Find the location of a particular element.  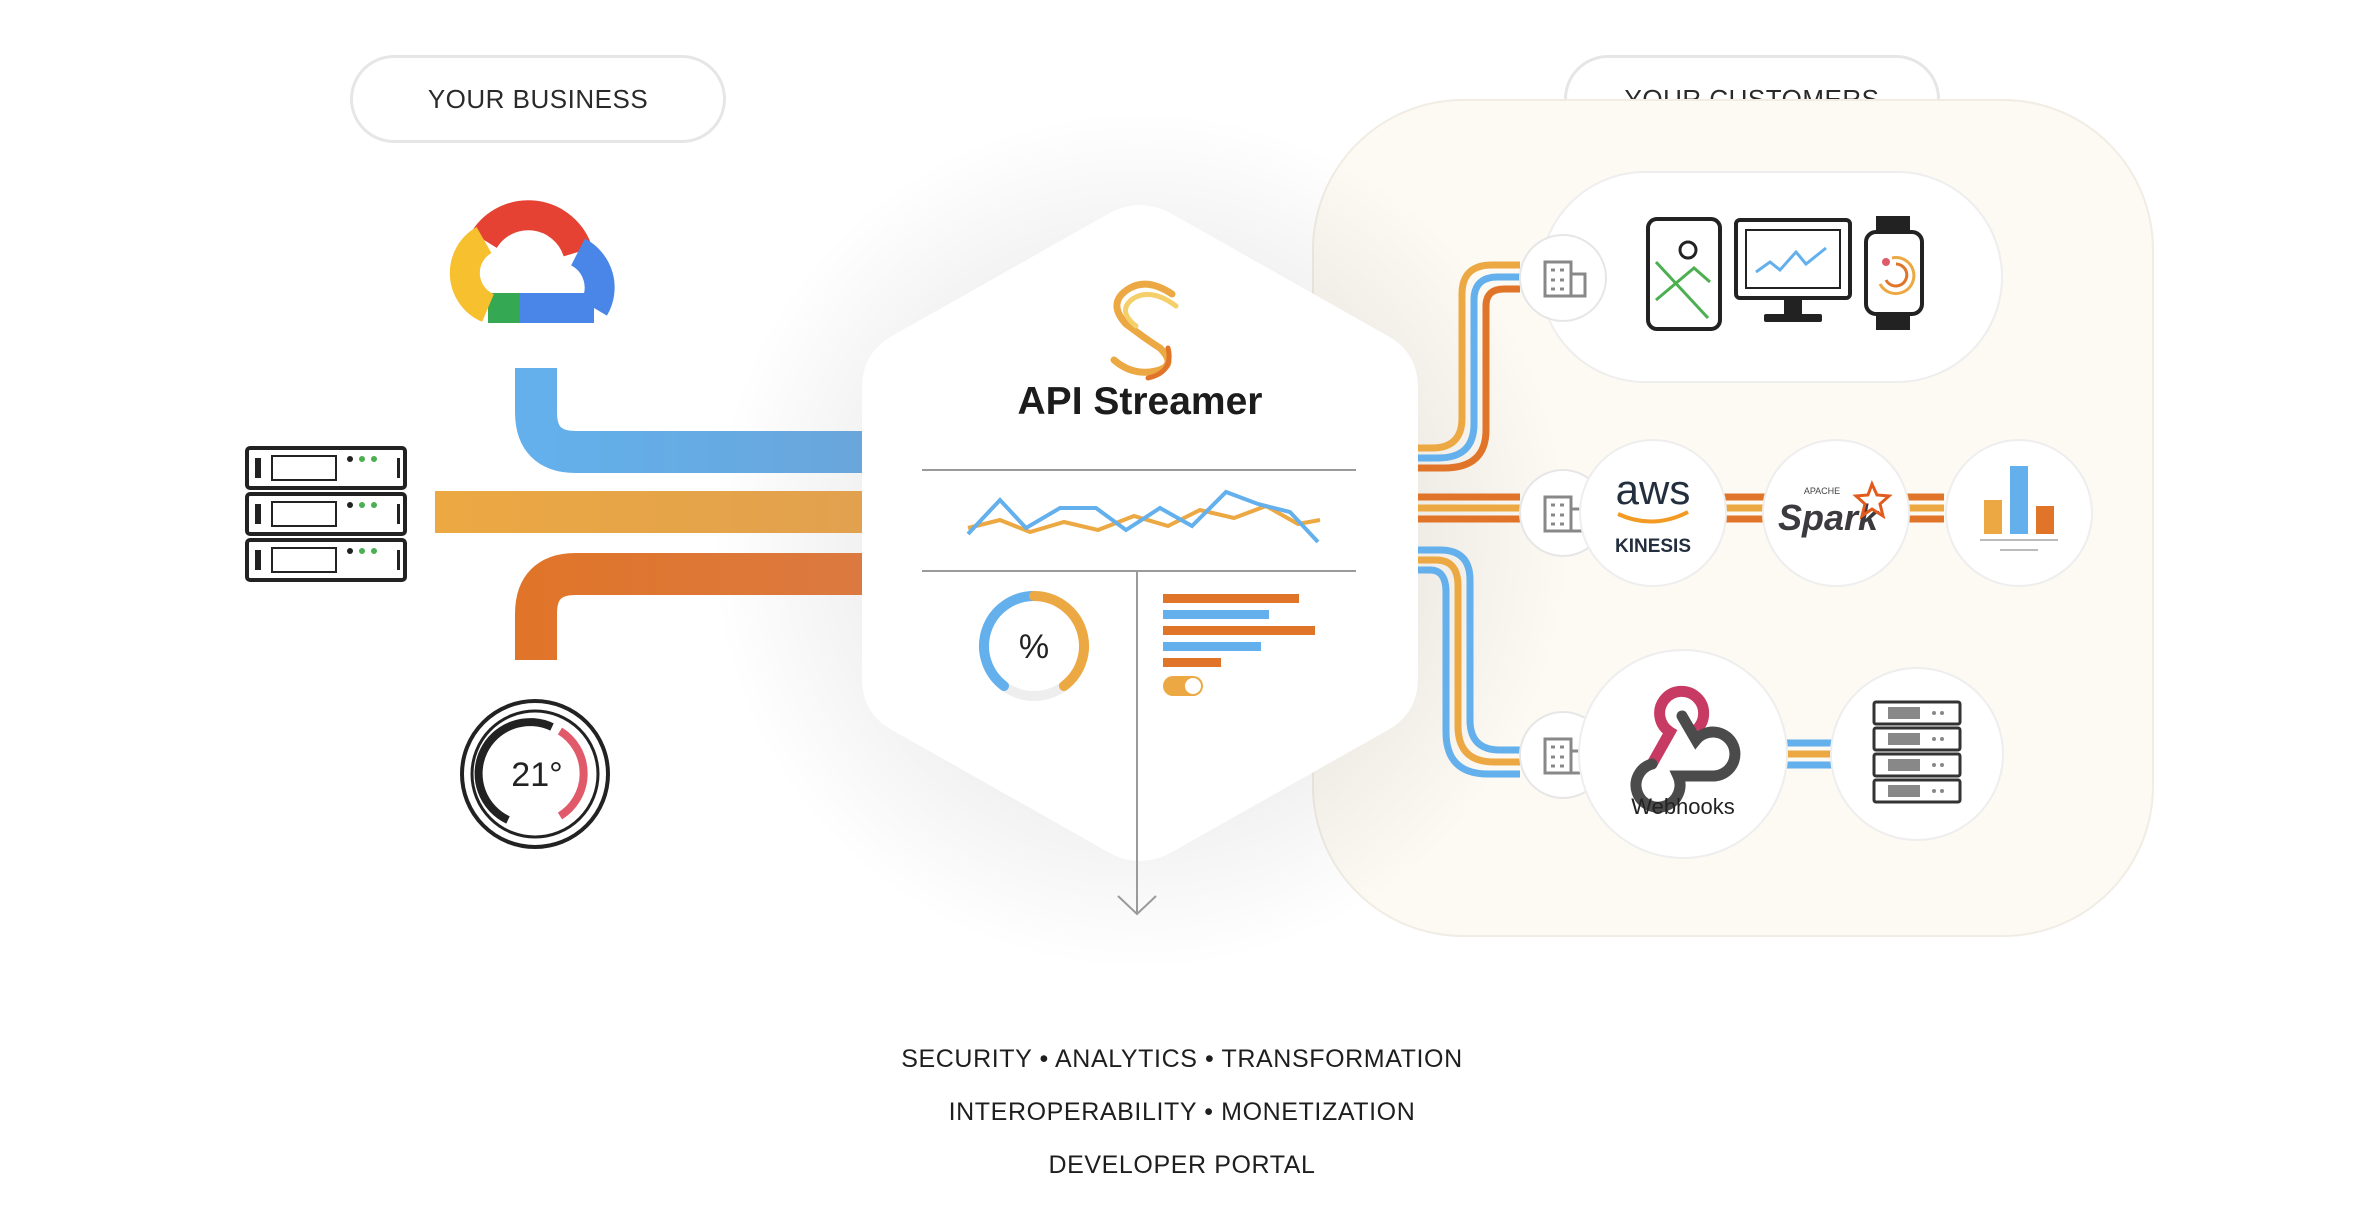

hub-toggle-knob is located at coordinates (1193, 686).